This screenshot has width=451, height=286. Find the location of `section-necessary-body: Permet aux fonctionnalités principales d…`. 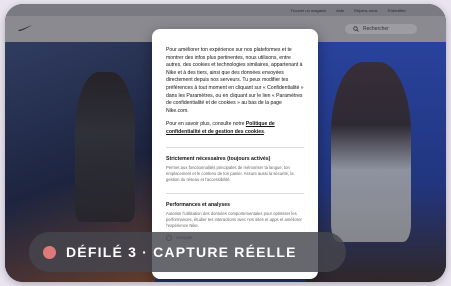

section-necessary-body: Permet aux fonctionnalités principales d… is located at coordinates (230, 173).